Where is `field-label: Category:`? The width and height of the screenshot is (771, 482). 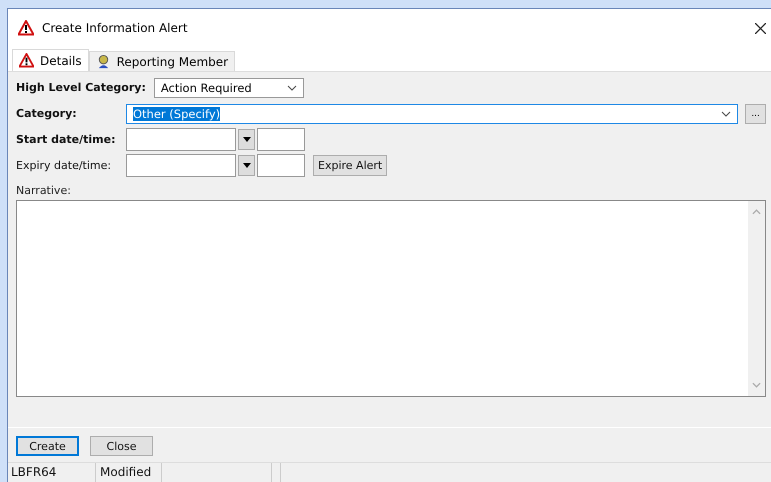
field-label: Category: is located at coordinates (47, 113).